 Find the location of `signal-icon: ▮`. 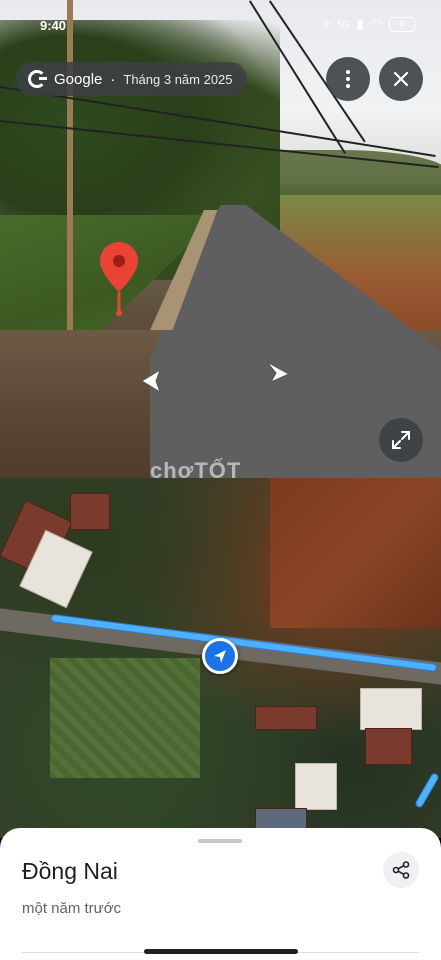

signal-icon: ▮ is located at coordinates (360, 23).